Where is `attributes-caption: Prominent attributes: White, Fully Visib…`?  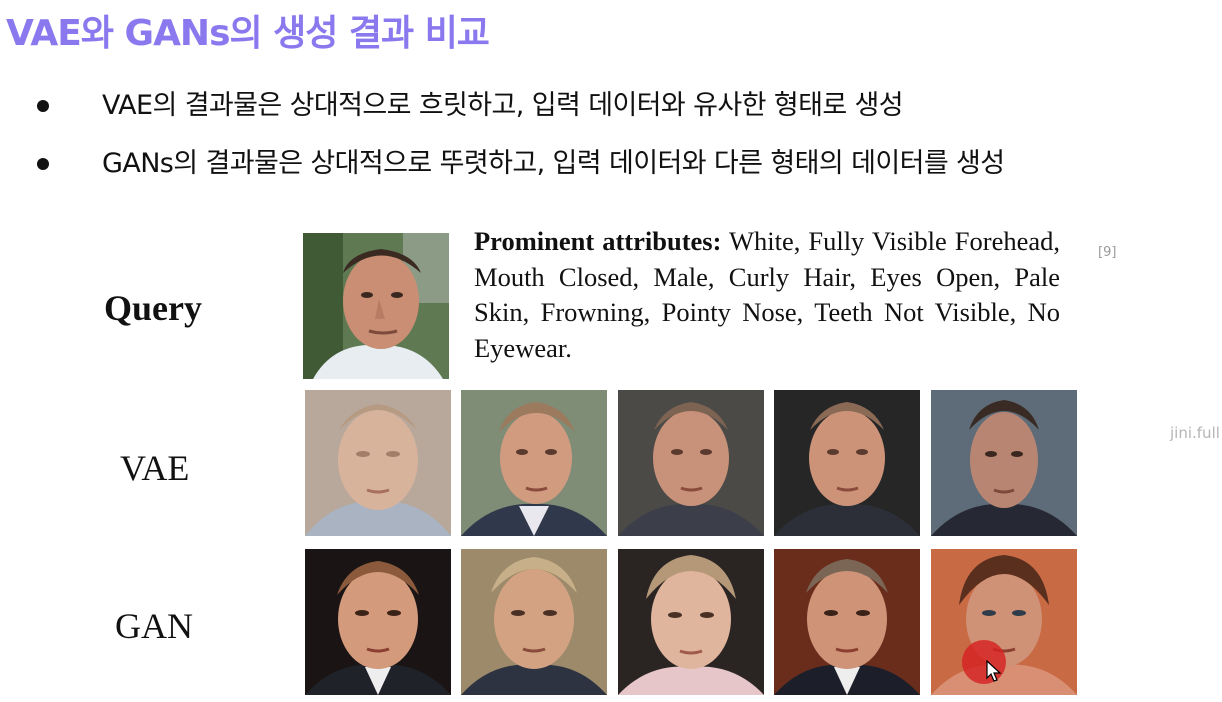 attributes-caption: Prominent attributes: White, Fully Visib… is located at coordinates (767, 295).